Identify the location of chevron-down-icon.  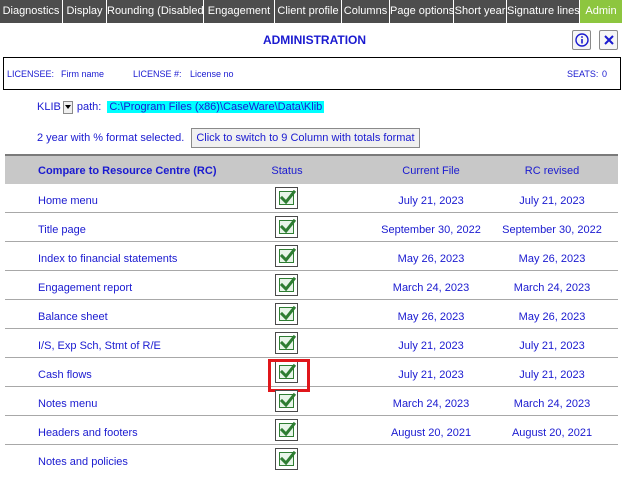
(67, 107).